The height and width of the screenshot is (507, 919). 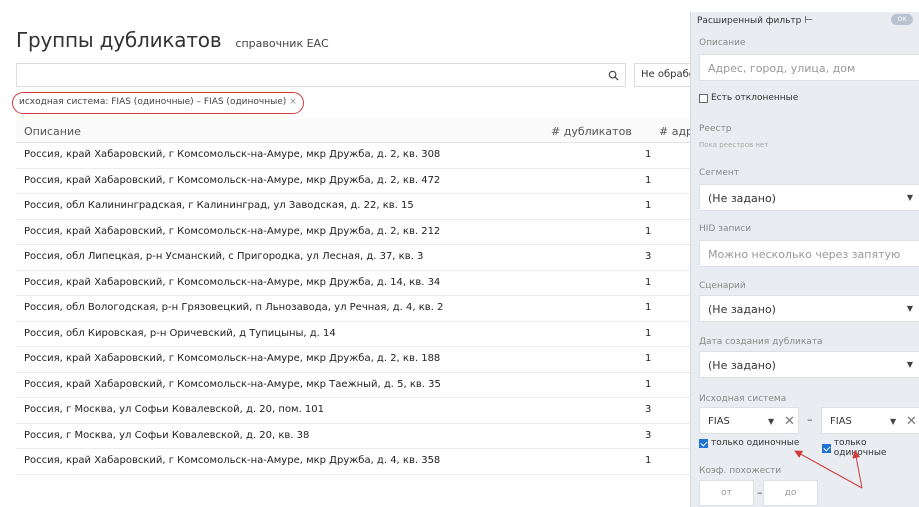 I want to click on segment-label: Сегмент, so click(x=719, y=173).